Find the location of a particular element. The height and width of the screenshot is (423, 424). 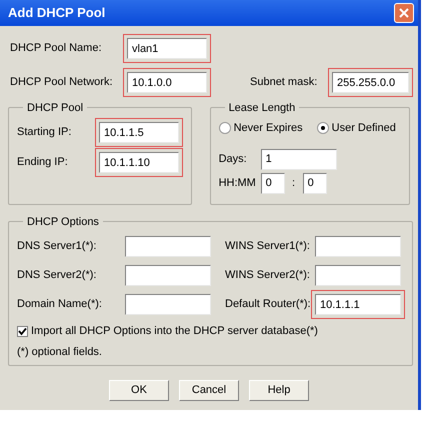

field-label: DHCP Pool Network: is located at coordinates (61, 82).